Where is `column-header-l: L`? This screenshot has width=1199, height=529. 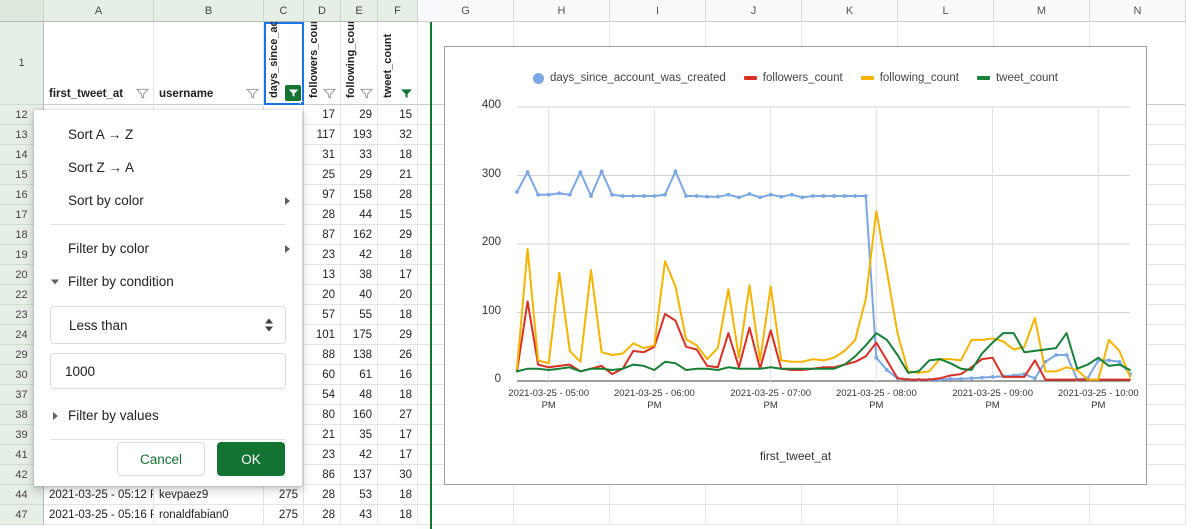
column-header-l: L is located at coordinates (946, 11).